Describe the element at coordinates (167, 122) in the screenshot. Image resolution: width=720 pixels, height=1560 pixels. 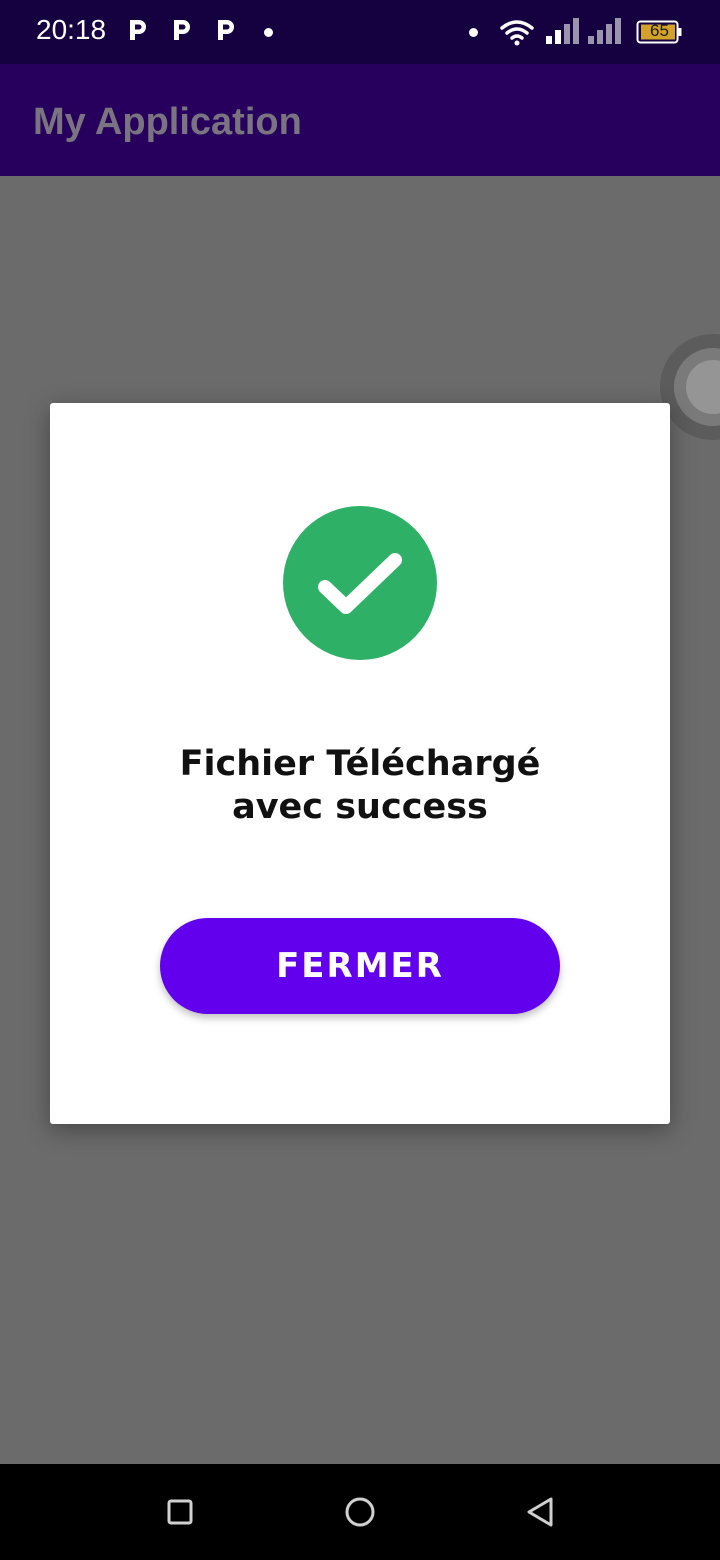
I see `app-title: My Application` at that location.